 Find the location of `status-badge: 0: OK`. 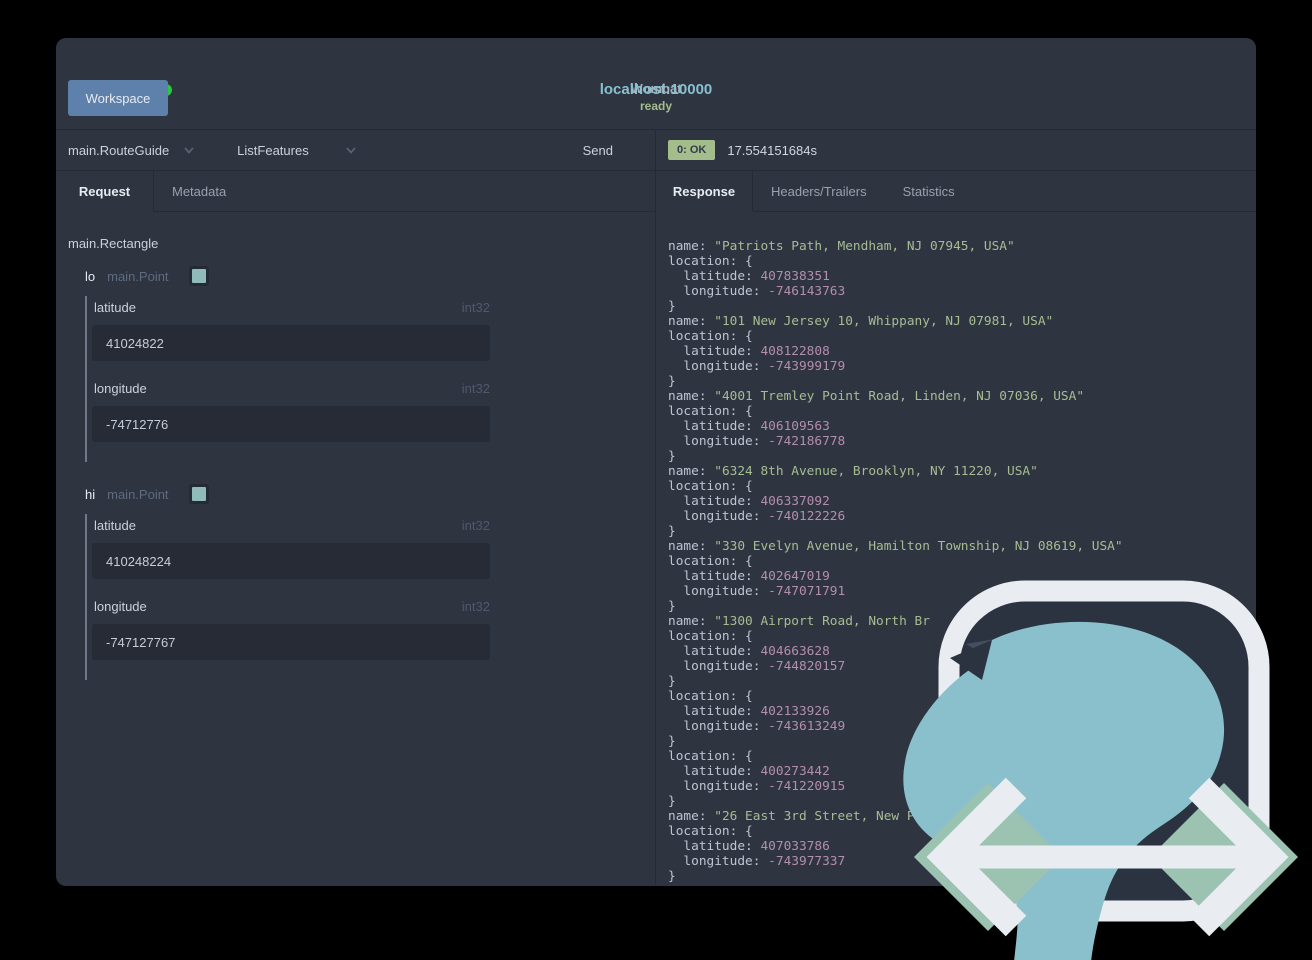

status-badge: 0: OK is located at coordinates (692, 150).